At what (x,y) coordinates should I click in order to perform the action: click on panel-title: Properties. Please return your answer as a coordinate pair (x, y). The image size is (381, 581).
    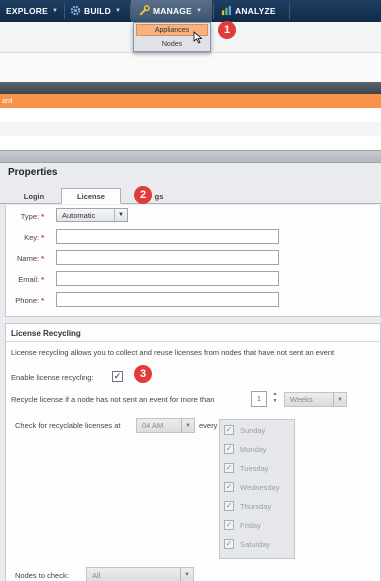
    Looking at the image, I should click on (33, 172).